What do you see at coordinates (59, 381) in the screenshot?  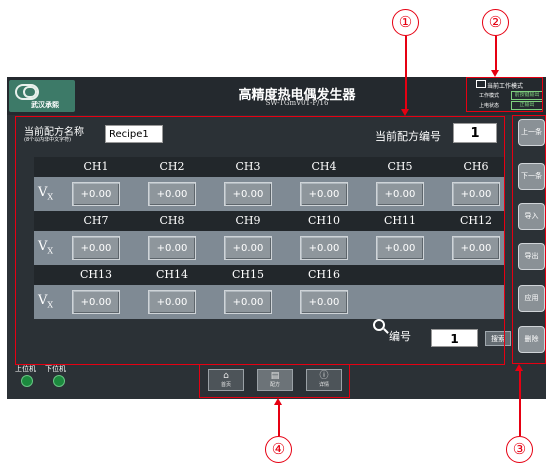 I see `lower-station-led` at bounding box center [59, 381].